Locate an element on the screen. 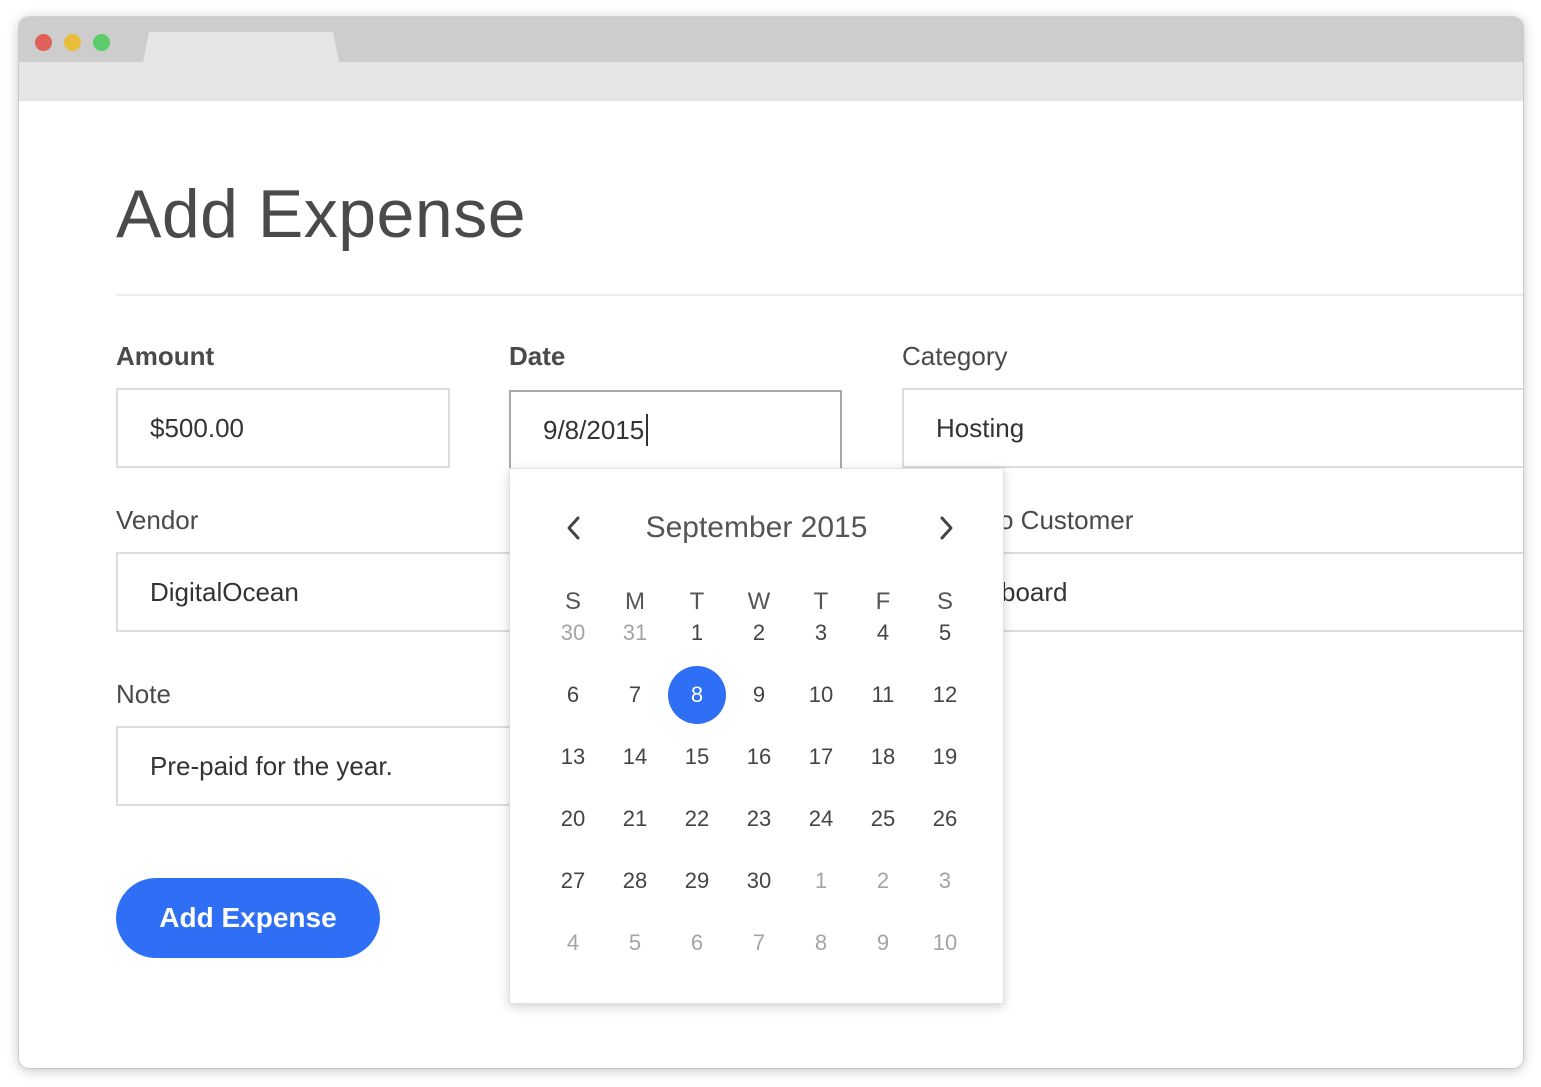 Image resolution: width=1541 pixels, height=1087 pixels. calendar-day: 31 is located at coordinates (635, 633).